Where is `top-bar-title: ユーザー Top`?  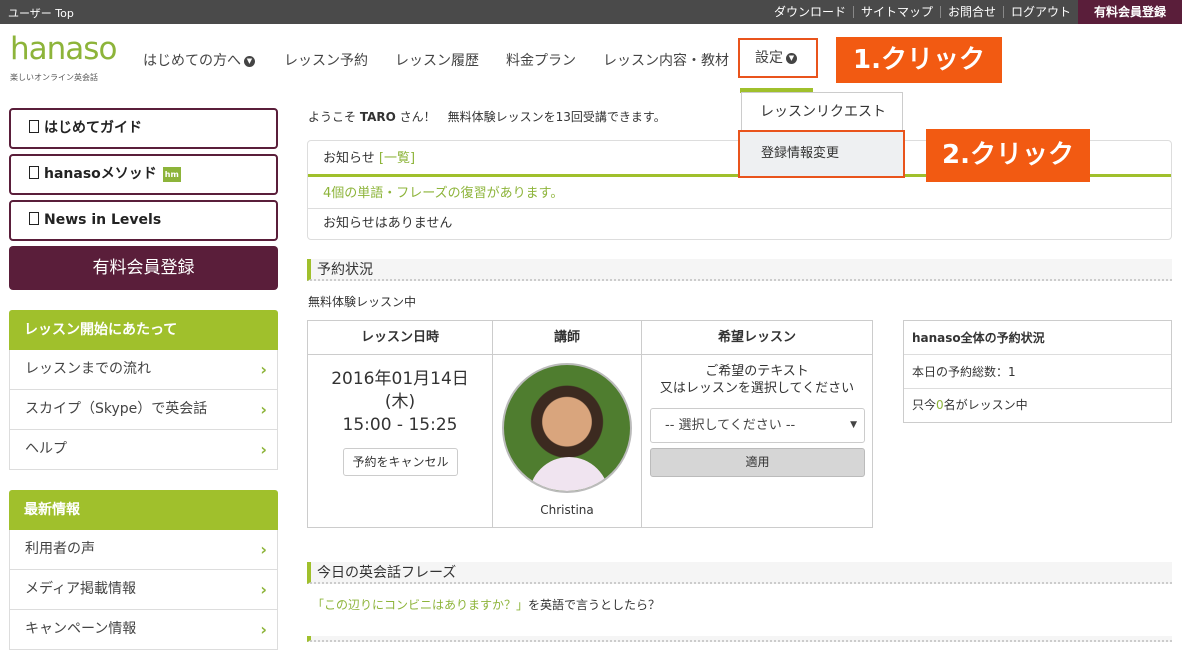 top-bar-title: ユーザー Top is located at coordinates (41, 13).